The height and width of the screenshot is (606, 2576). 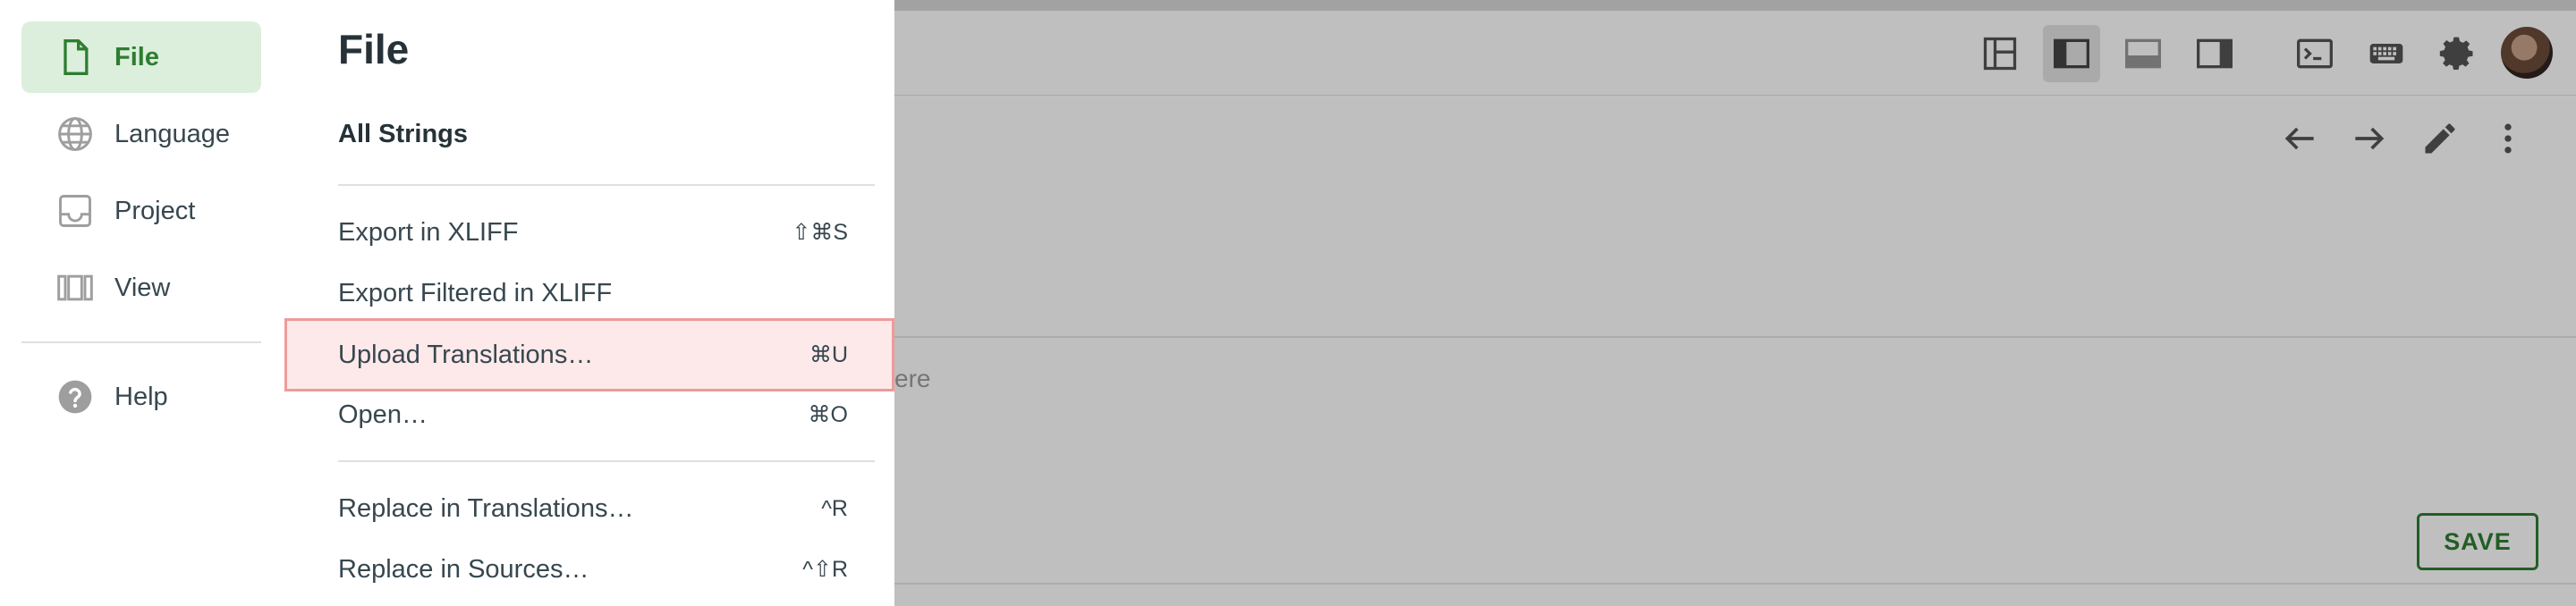 I want to click on menu-item-label: Export in XLIFF, so click(x=428, y=232).